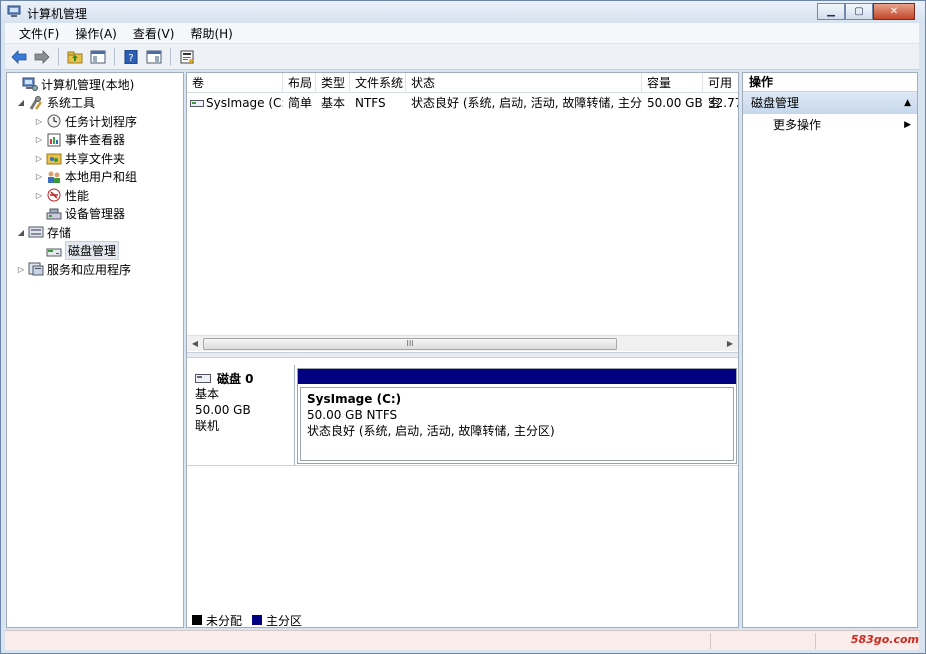  What do you see at coordinates (95, 103) in the screenshot?
I see `tree-item-system-tools: ◢ 系统工具` at bounding box center [95, 103].